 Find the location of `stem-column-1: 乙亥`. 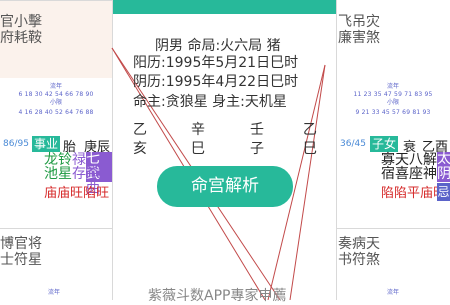

stem-column-1: 乙亥 is located at coordinates (140, 139).